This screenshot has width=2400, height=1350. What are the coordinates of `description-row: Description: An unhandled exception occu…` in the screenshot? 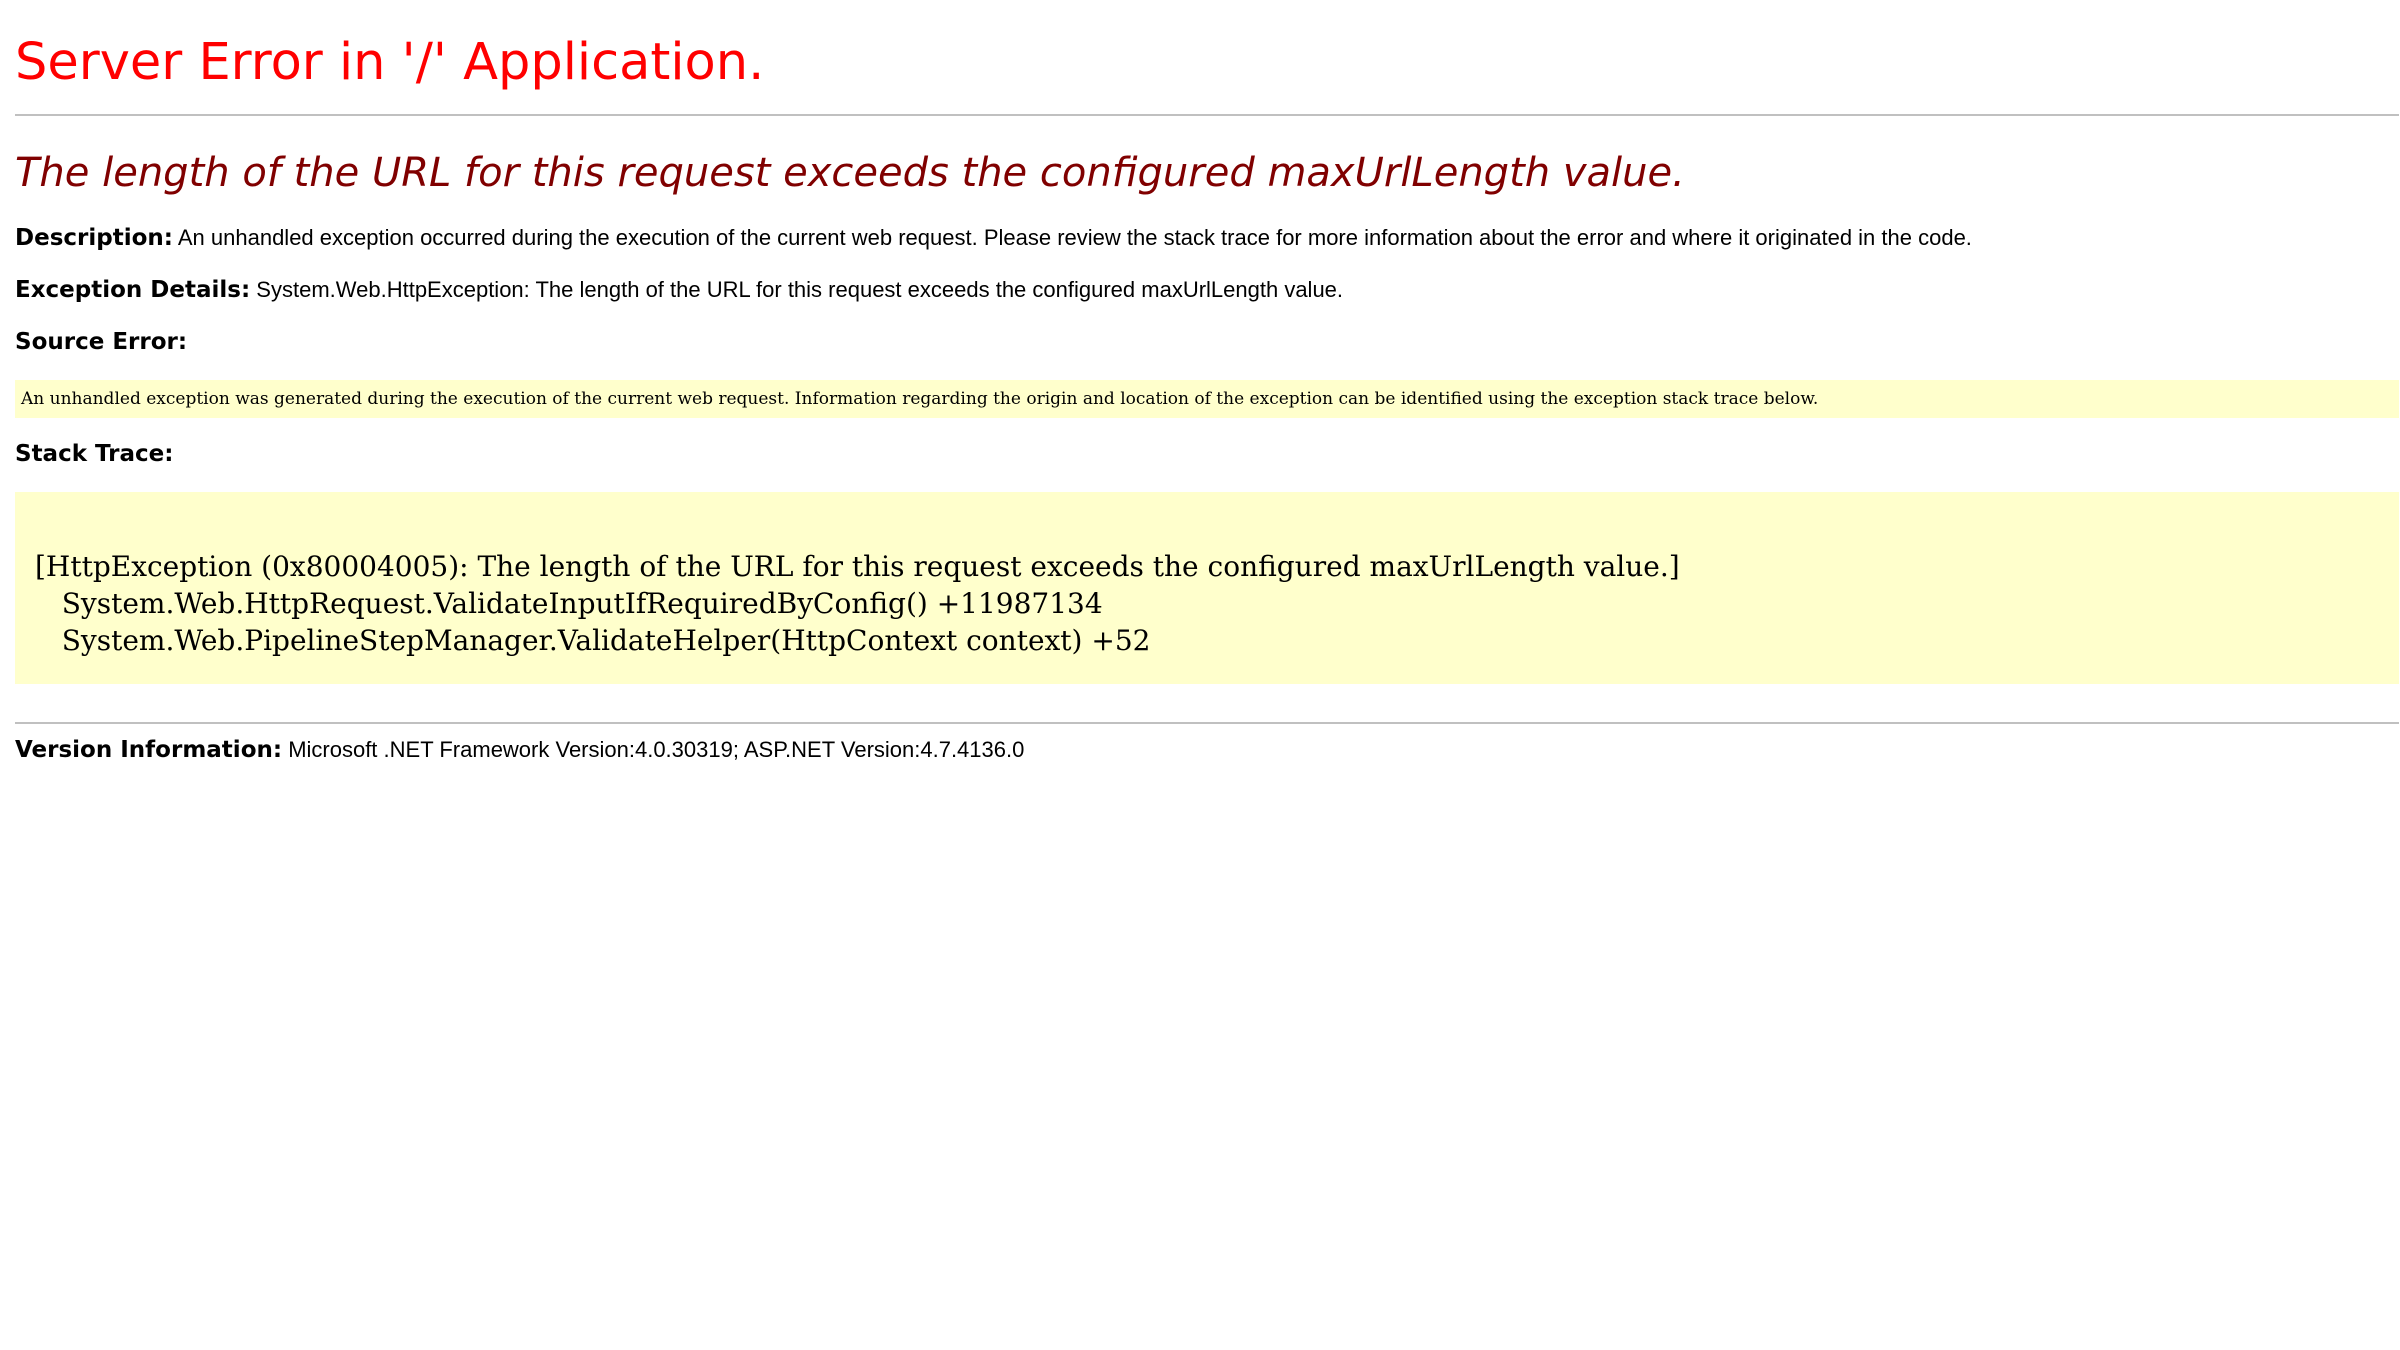 It's located at (1200, 238).